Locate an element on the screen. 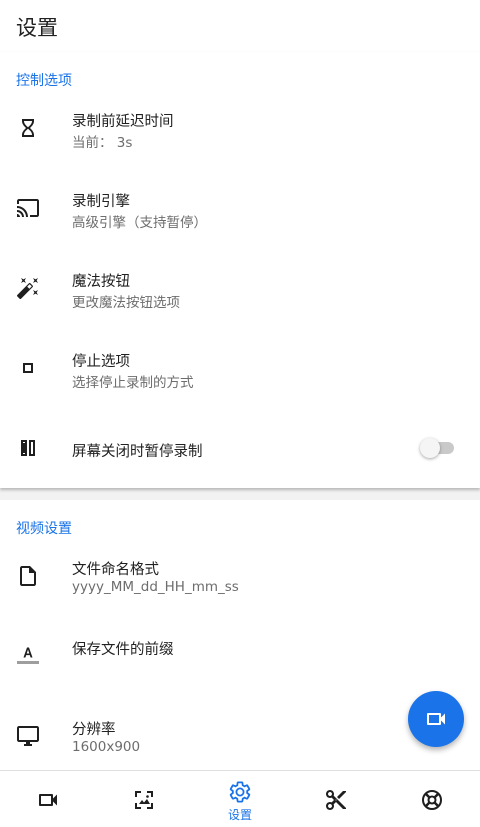 The height and width of the screenshot is (827, 480). resolution-value: 1600x900 is located at coordinates (106, 747).